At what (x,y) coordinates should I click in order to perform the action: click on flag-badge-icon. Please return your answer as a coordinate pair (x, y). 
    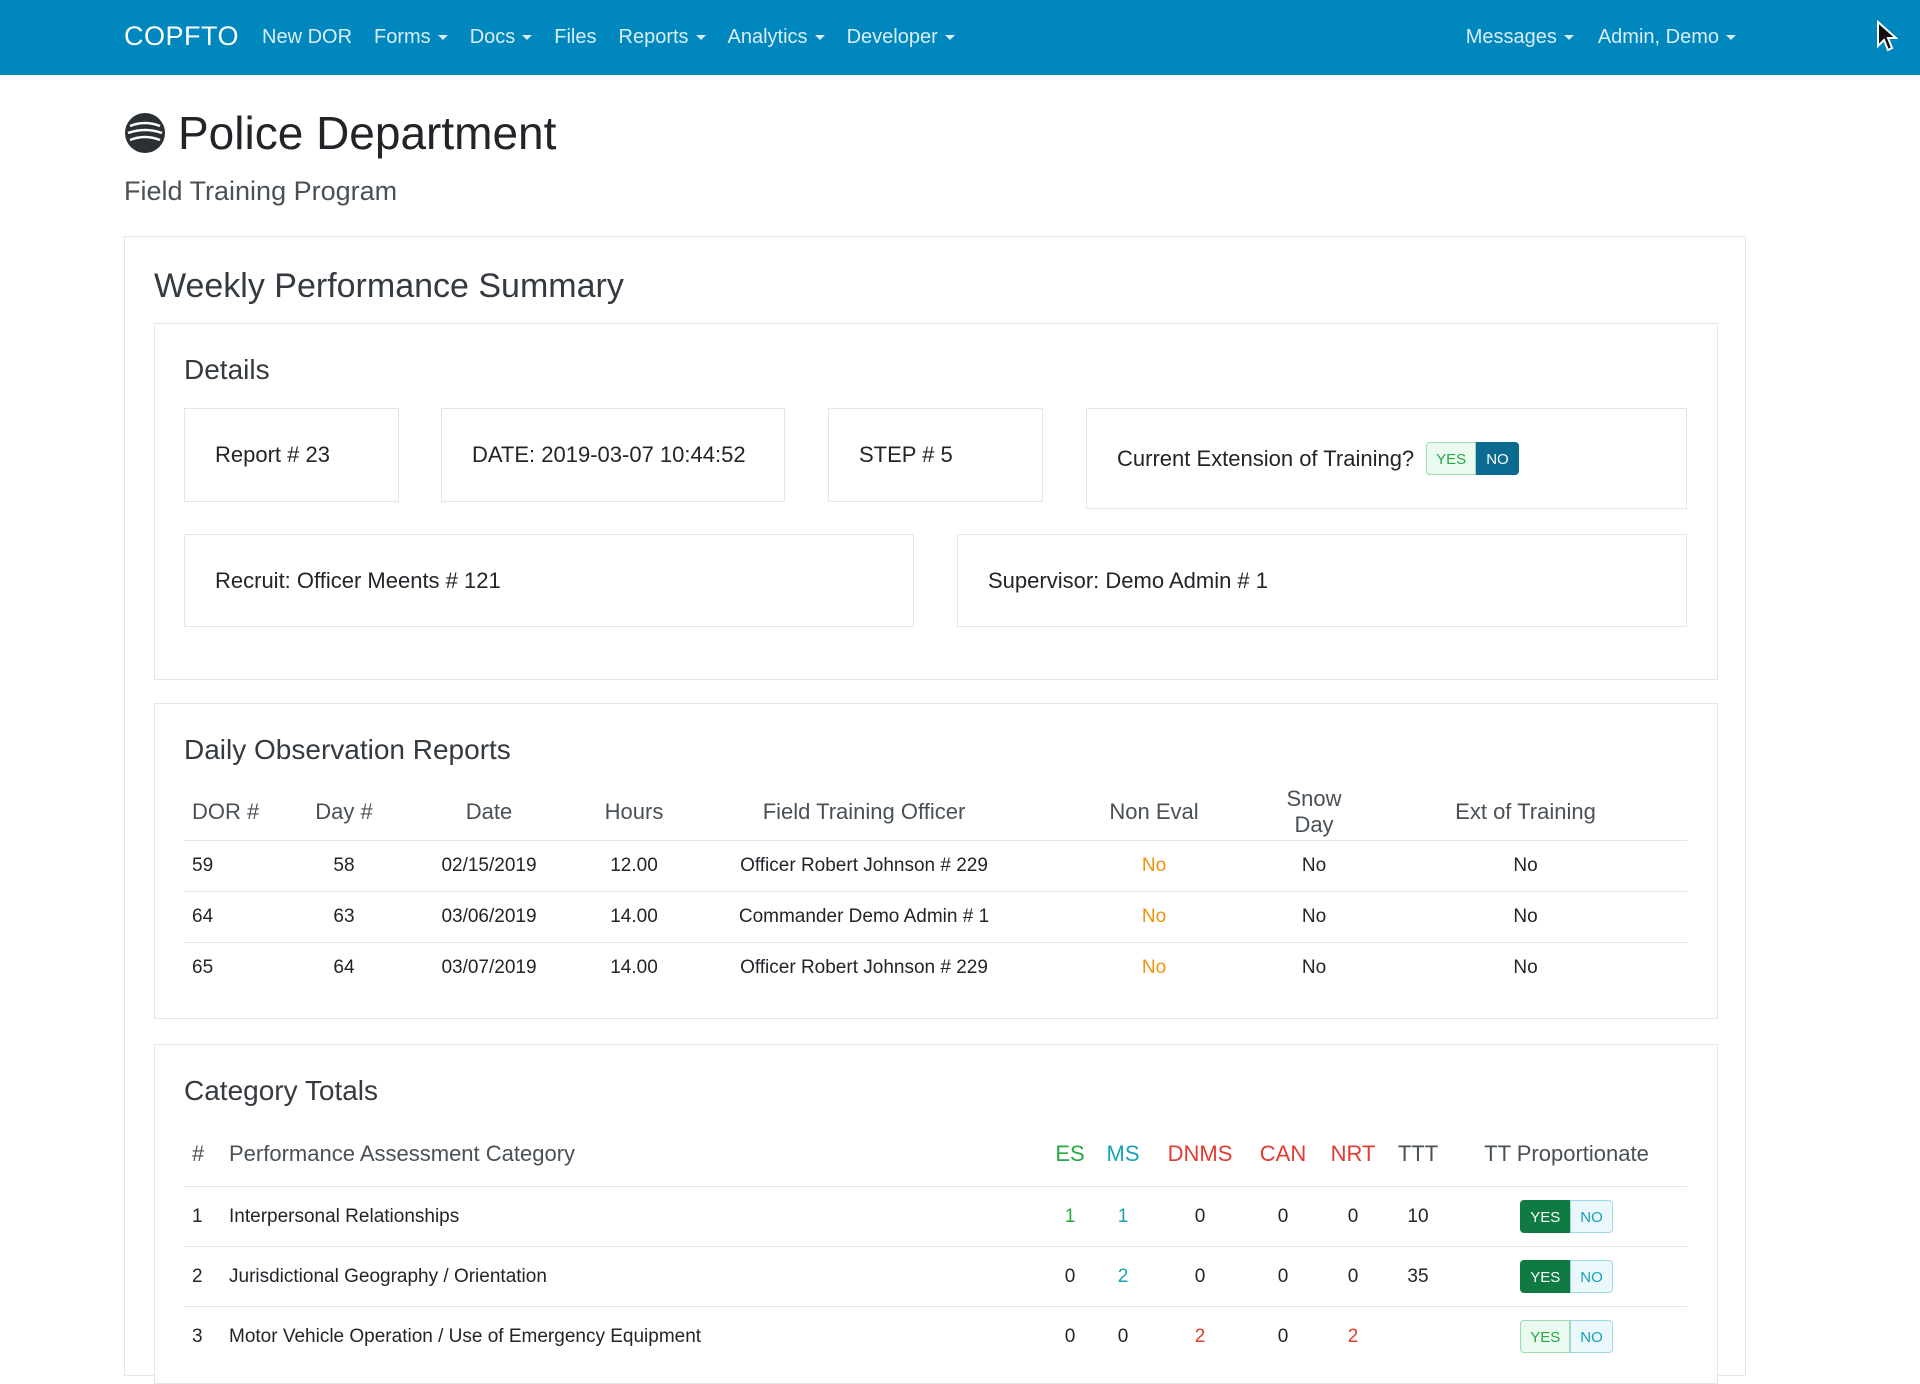
    Looking at the image, I should click on (145, 133).